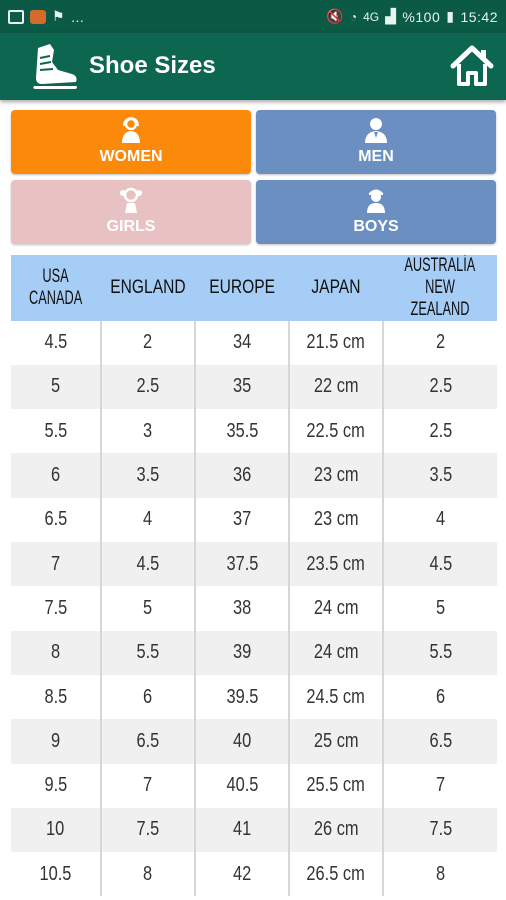 The height and width of the screenshot is (900, 506). What do you see at coordinates (253, 16) in the screenshot?
I see `status-bar: ⚑ ... 🔇 ◔ 4G ▟ %100 ▮ 15:42` at bounding box center [253, 16].